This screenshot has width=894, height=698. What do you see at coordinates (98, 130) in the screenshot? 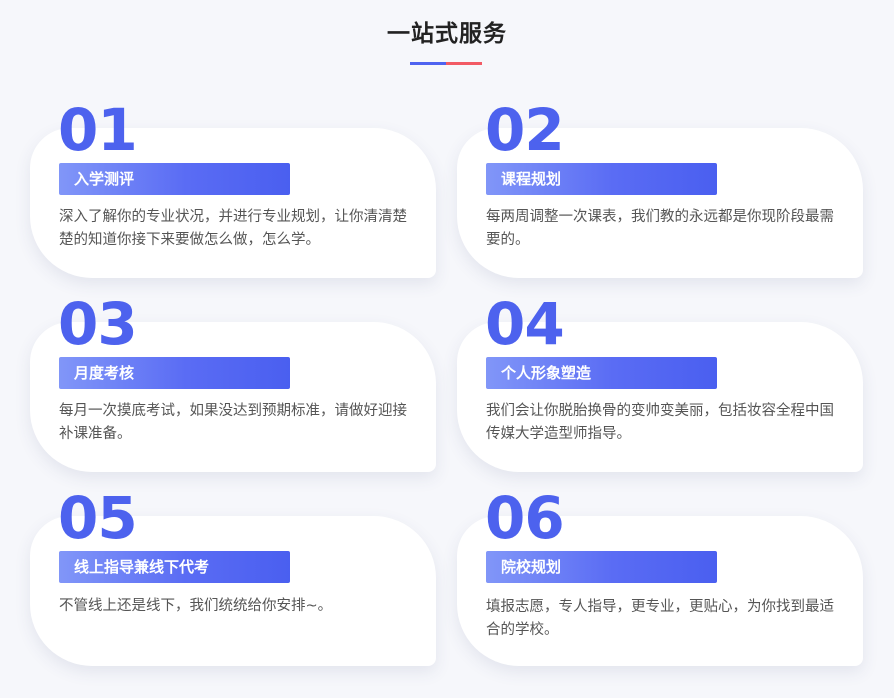
I see `card-number: 01` at bounding box center [98, 130].